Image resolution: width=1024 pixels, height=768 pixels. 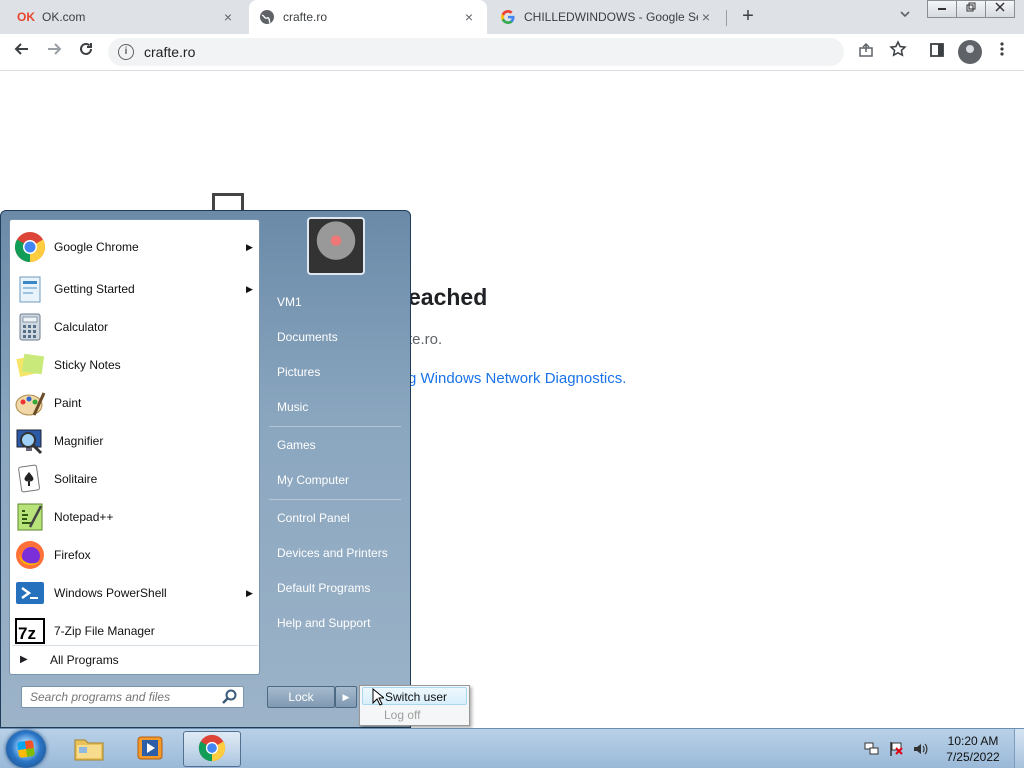 I want to click on more-menu-icon, so click(x=1002, y=52).